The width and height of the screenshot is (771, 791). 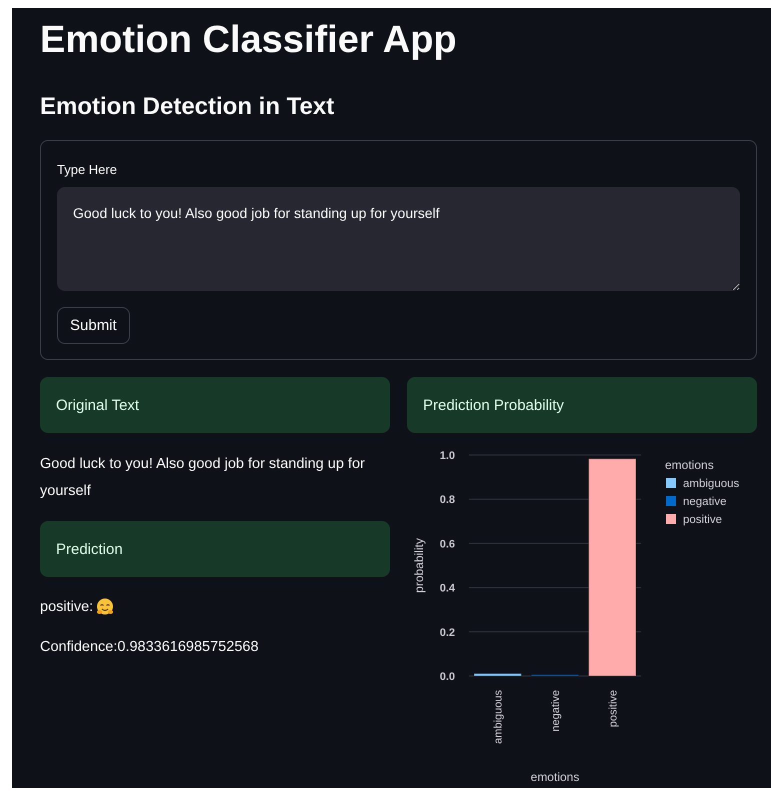 What do you see at coordinates (447, 588) in the screenshot?
I see `y-tick-label: 0.4` at bounding box center [447, 588].